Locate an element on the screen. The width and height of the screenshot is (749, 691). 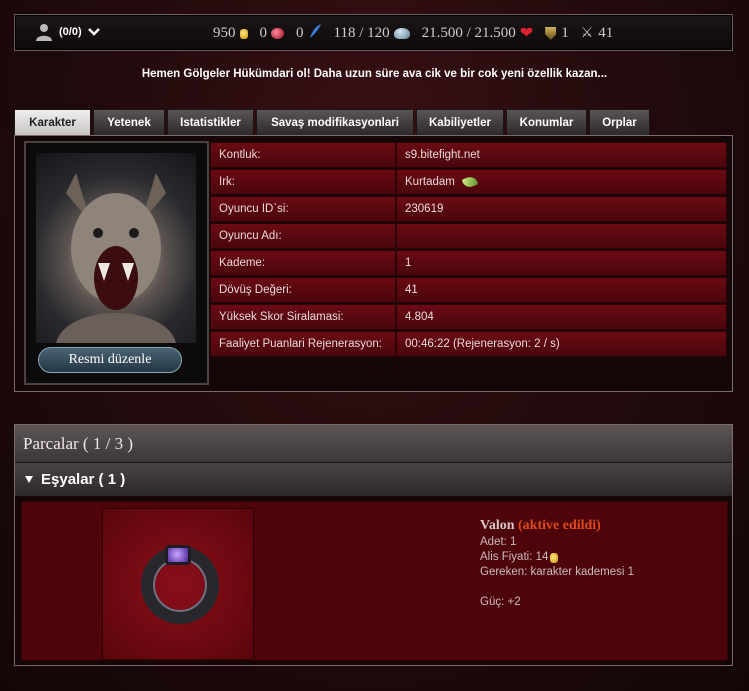
item-quantity: Adet: 1 is located at coordinates (498, 542).